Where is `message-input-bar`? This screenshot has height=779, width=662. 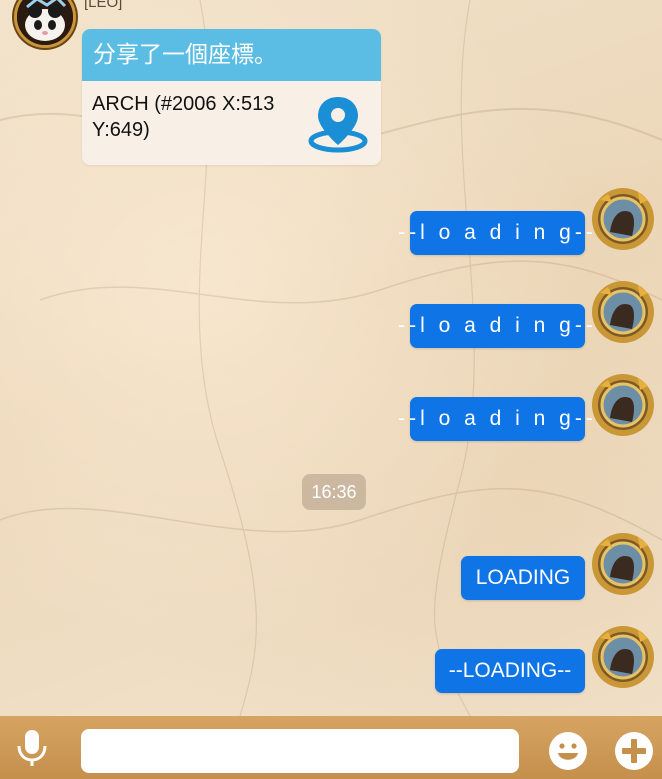
message-input-bar is located at coordinates (331, 747).